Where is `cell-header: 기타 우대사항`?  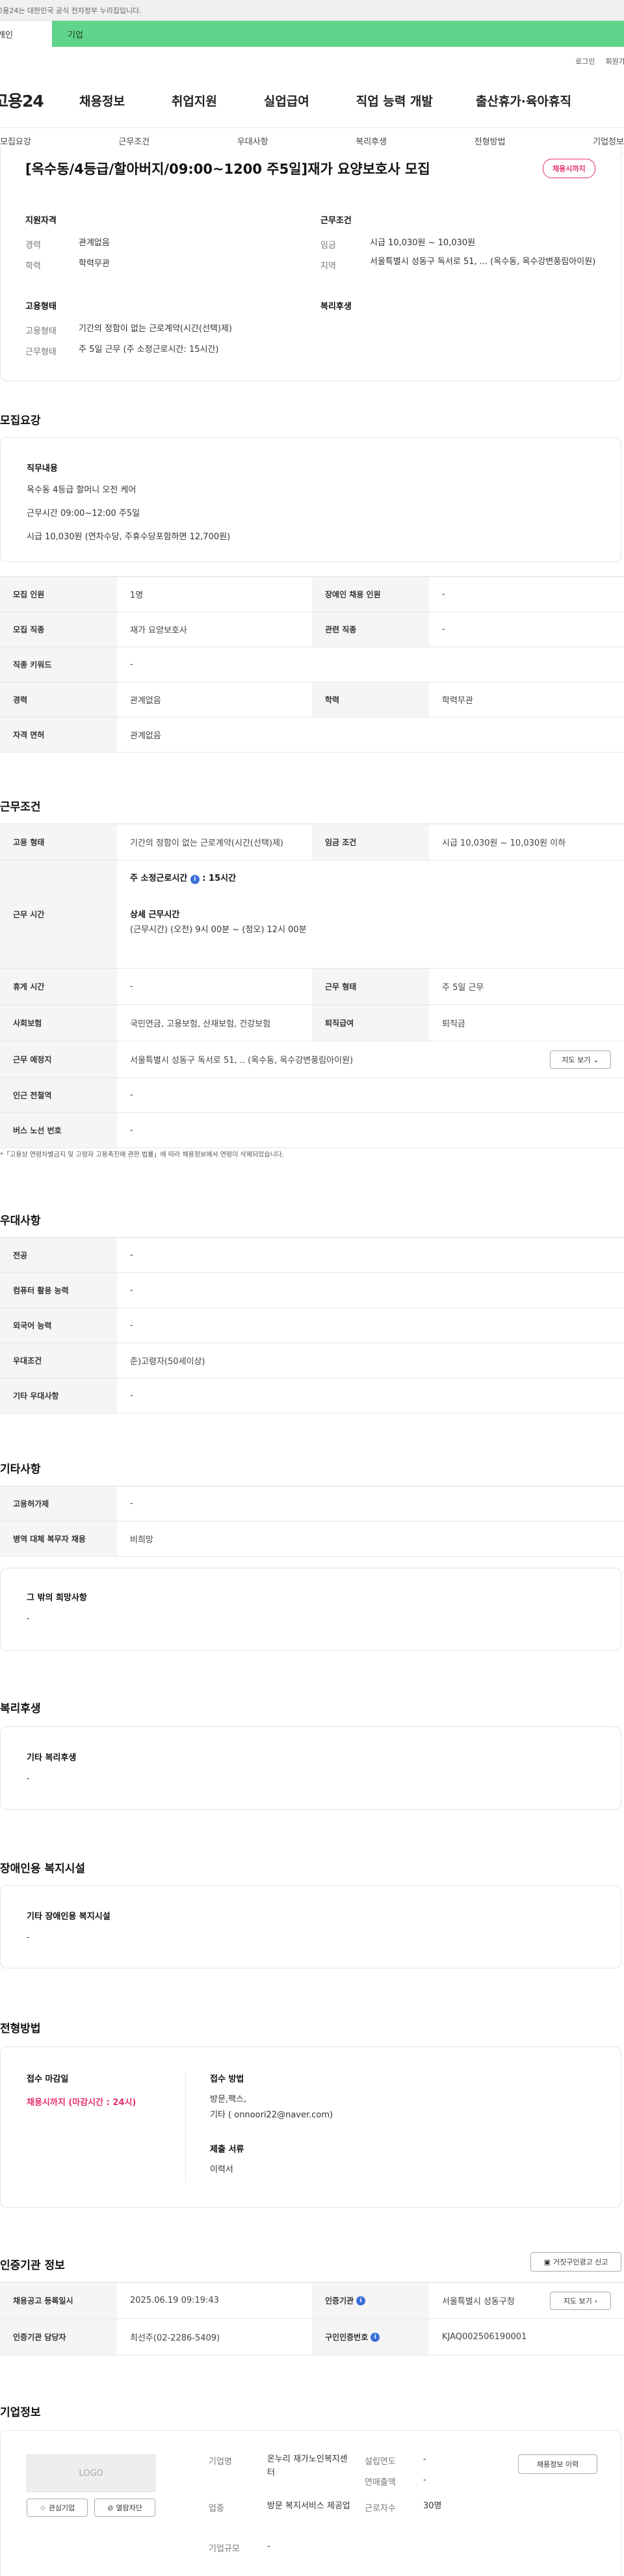 cell-header: 기타 우대사항 is located at coordinates (58, 1395).